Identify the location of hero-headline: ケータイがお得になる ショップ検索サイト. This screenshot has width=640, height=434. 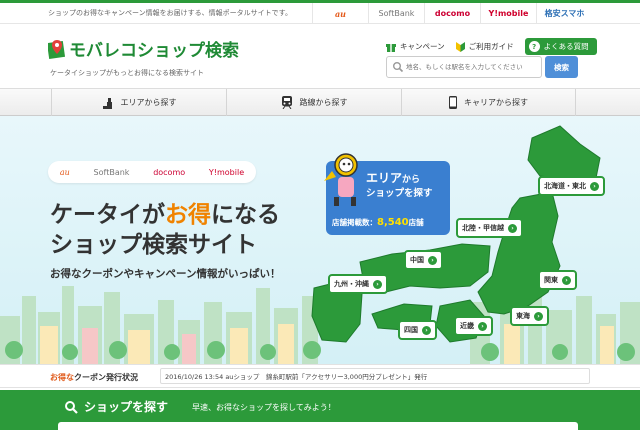
(165, 230).